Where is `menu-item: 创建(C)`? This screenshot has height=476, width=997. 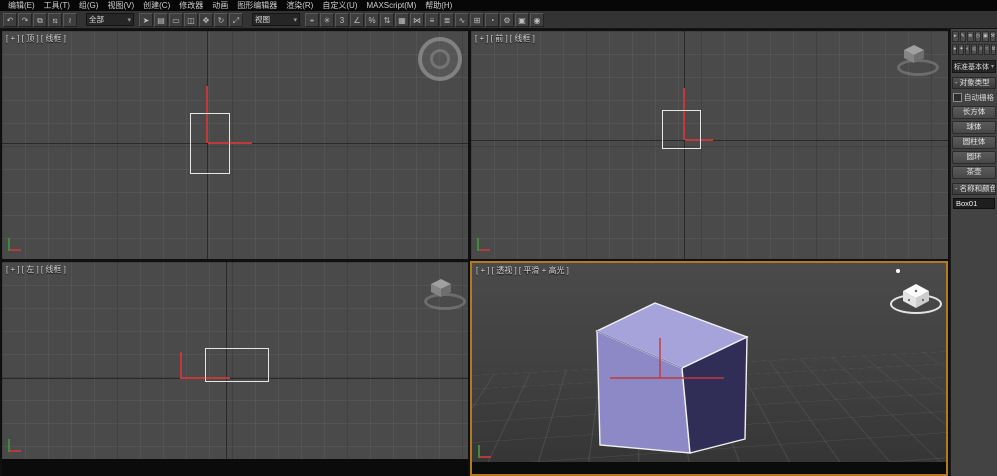
menu-item: 创建(C) is located at coordinates (156, 5).